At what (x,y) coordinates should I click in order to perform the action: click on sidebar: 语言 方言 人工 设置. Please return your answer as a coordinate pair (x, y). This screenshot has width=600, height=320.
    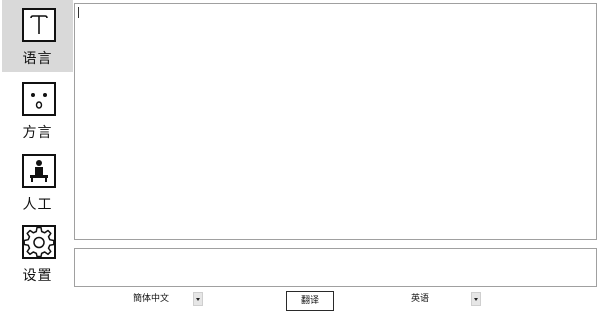
    Looking at the image, I should click on (37, 146).